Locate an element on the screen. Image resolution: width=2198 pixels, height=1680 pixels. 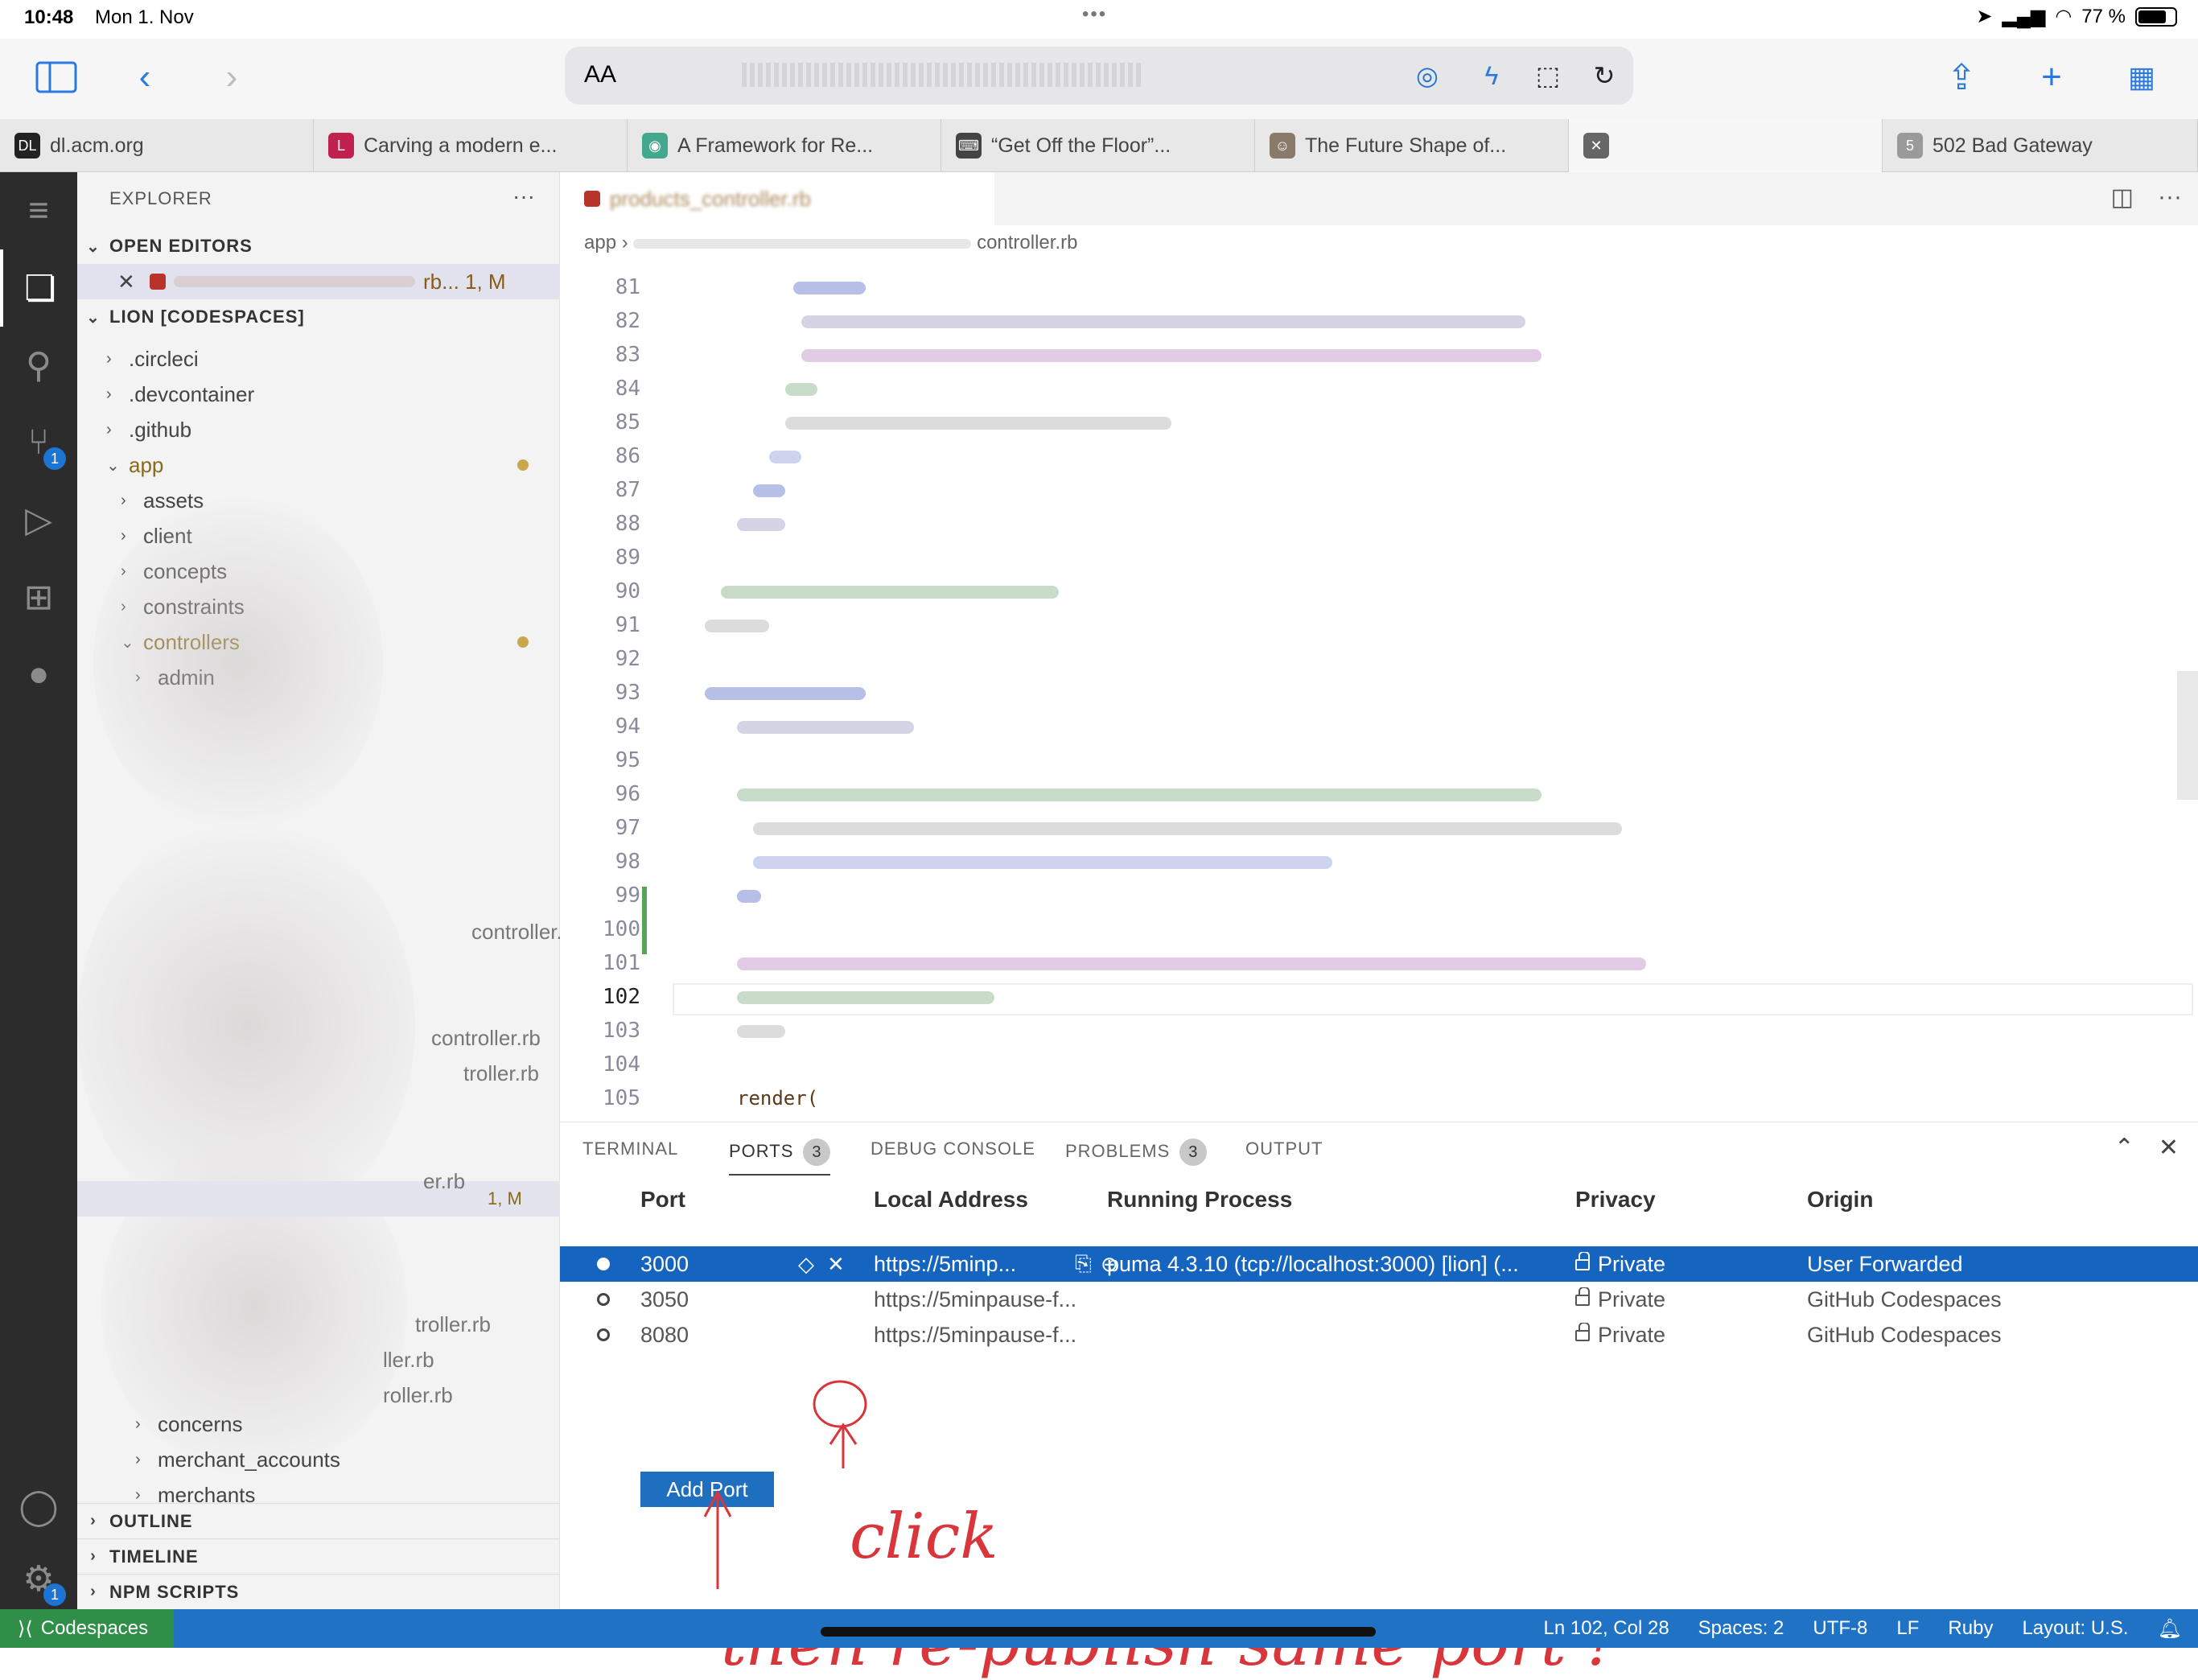
timeline-section: › TIMELINE is located at coordinates (318, 1556).